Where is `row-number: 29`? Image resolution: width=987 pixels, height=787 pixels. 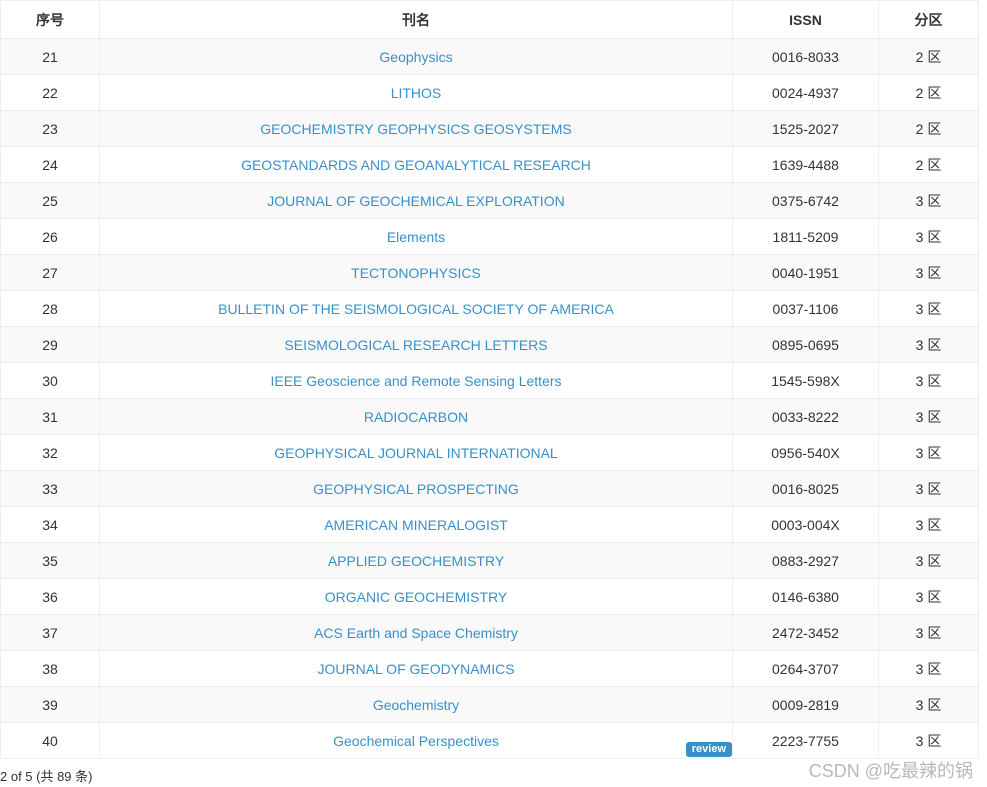 row-number: 29 is located at coordinates (50, 344).